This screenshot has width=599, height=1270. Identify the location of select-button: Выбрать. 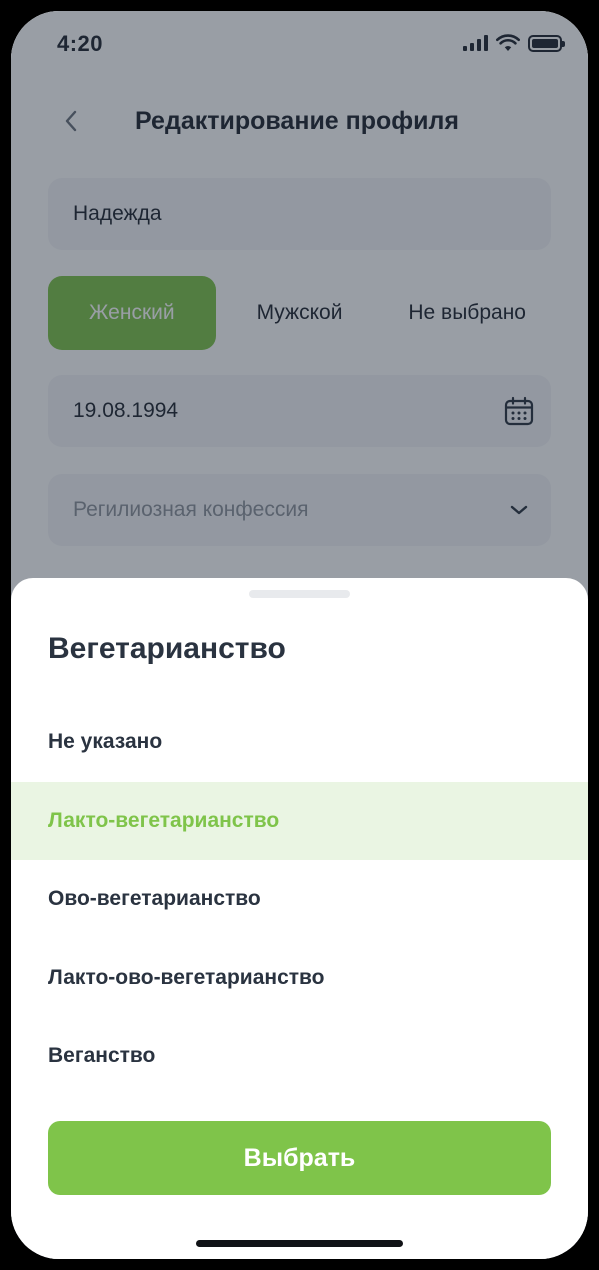
(299, 1158).